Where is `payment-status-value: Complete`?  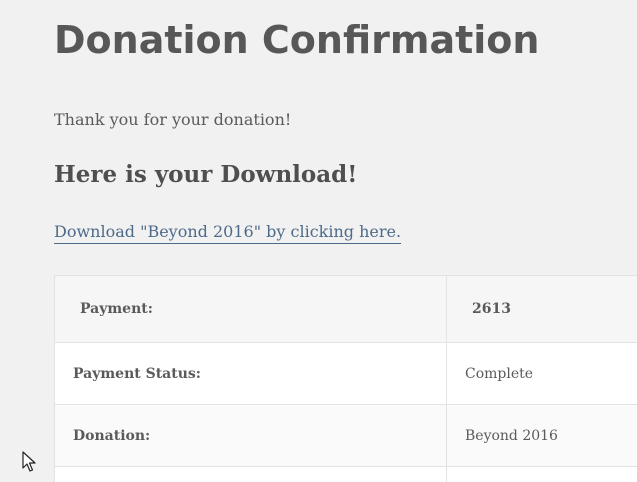
payment-status-value: Complete is located at coordinates (541, 373).